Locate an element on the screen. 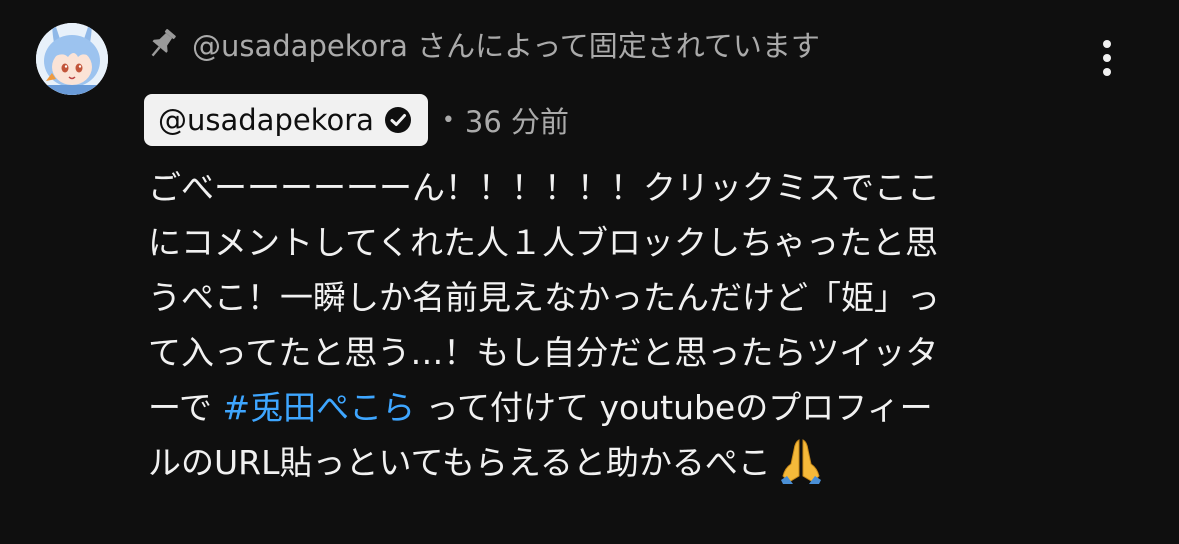 Image resolution: width=1179 pixels, height=544 pixels. more-vertical-icon is located at coordinates (1107, 44).